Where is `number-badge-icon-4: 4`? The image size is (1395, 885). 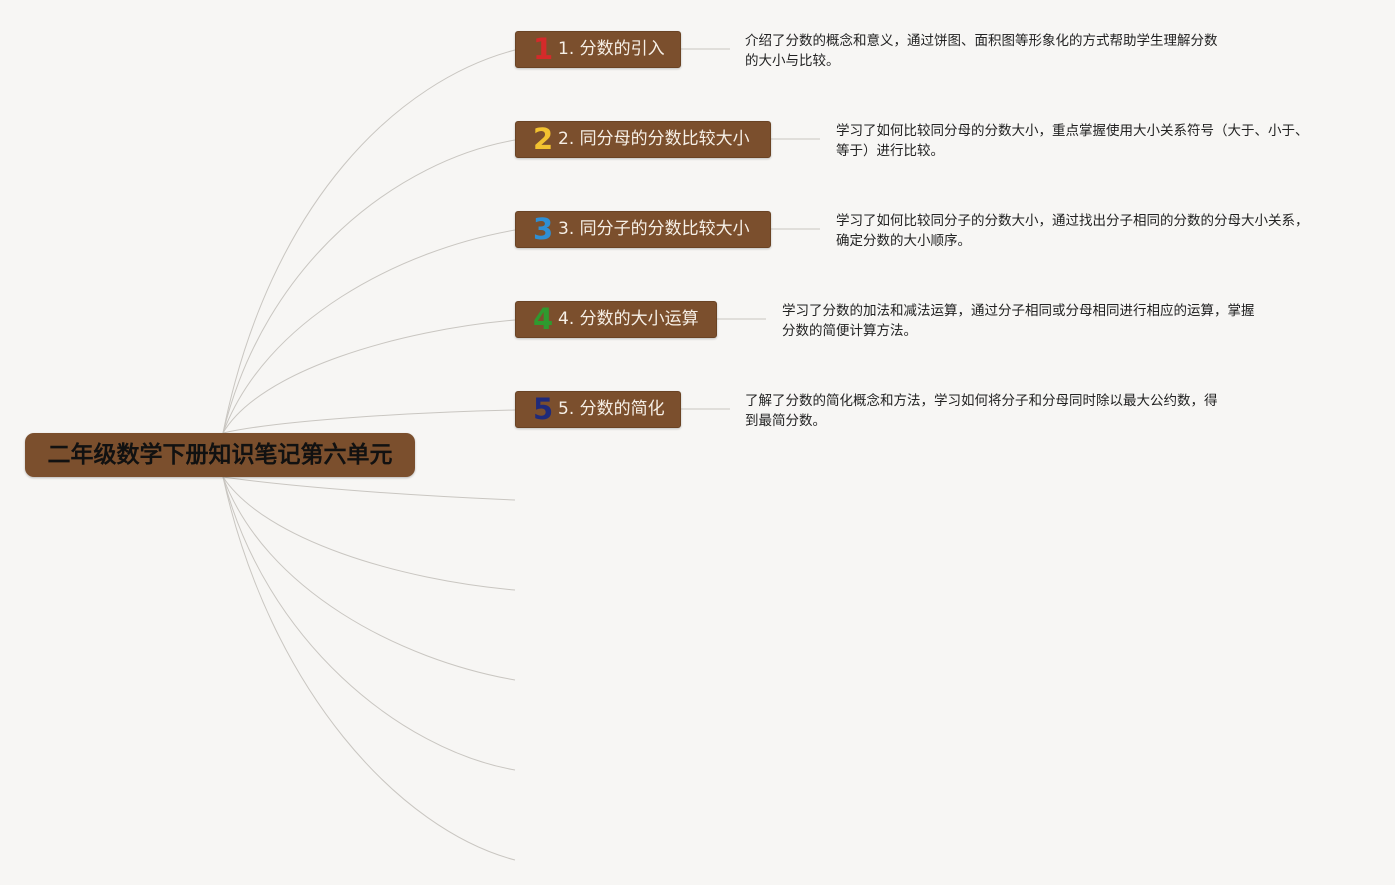 number-badge-icon-4: 4 is located at coordinates (543, 319).